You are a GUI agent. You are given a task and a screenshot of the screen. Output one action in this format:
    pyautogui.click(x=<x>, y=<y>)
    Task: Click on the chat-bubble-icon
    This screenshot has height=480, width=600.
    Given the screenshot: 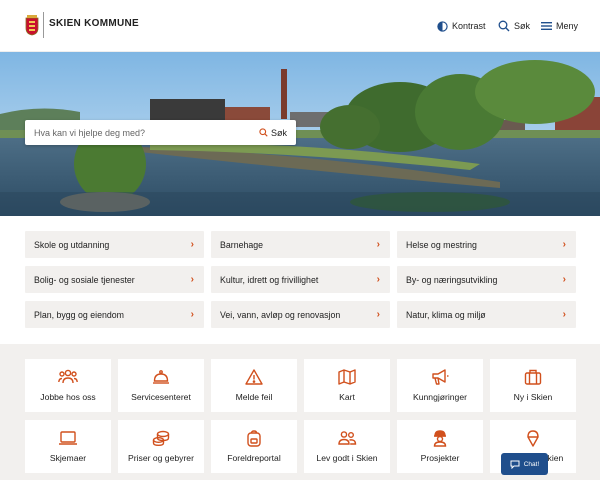 What is the action you would take?
    pyautogui.click(x=515, y=464)
    